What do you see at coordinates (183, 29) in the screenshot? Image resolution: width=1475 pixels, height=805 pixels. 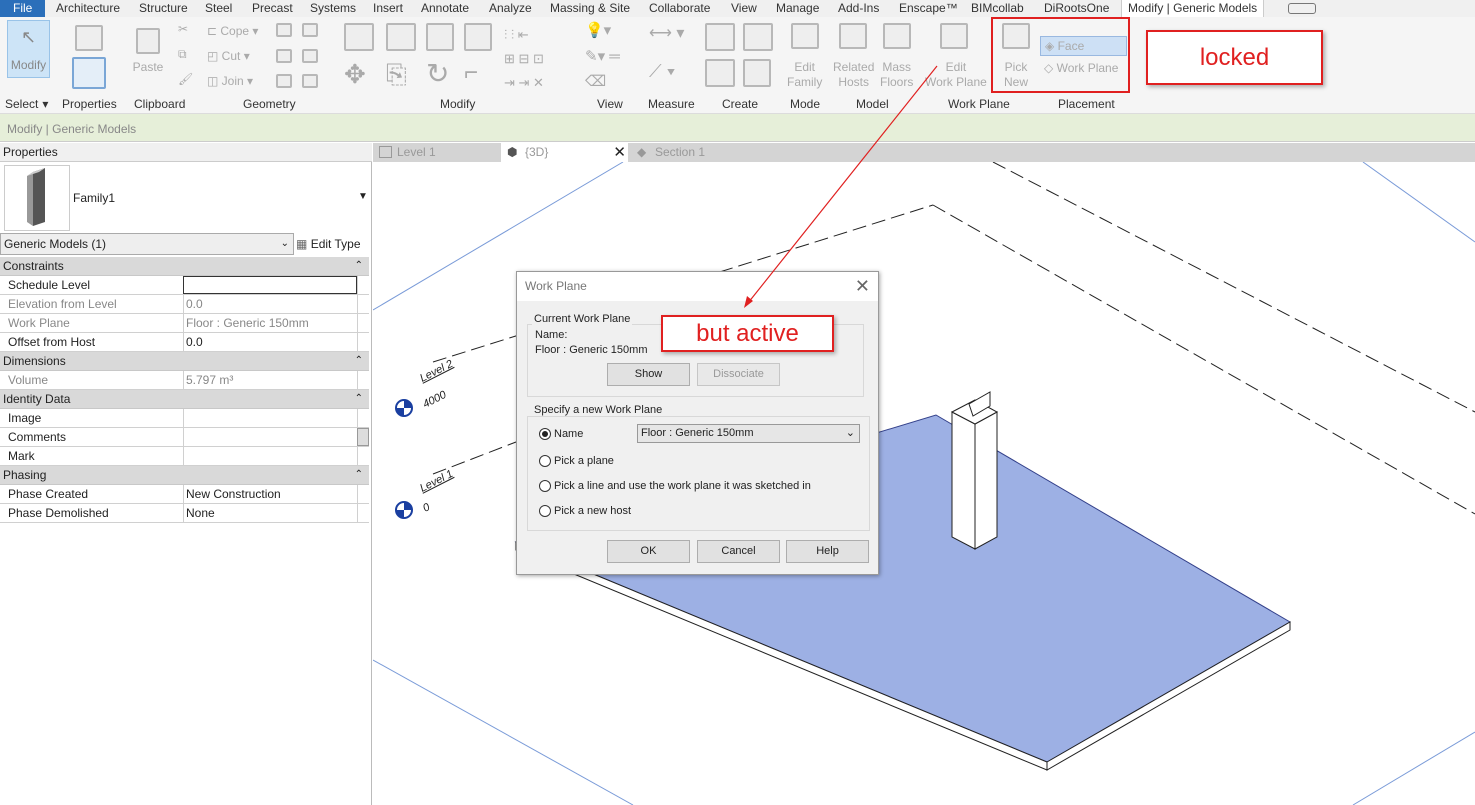 I see `cut-icon: ✂` at bounding box center [183, 29].